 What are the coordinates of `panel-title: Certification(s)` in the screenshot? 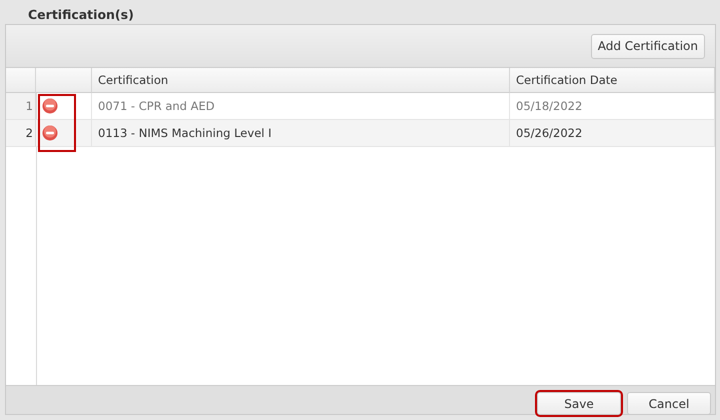 It's located at (81, 15).